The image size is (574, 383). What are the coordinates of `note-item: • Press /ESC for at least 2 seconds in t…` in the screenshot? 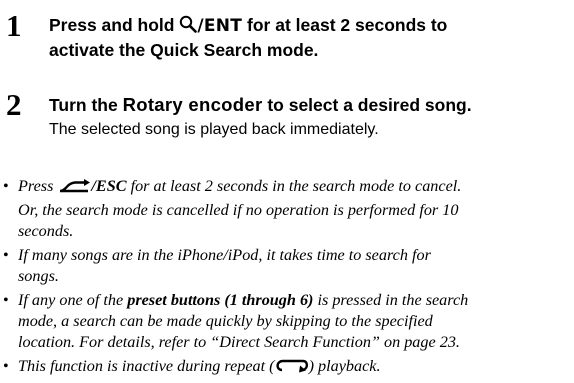 It's located at (232, 208).